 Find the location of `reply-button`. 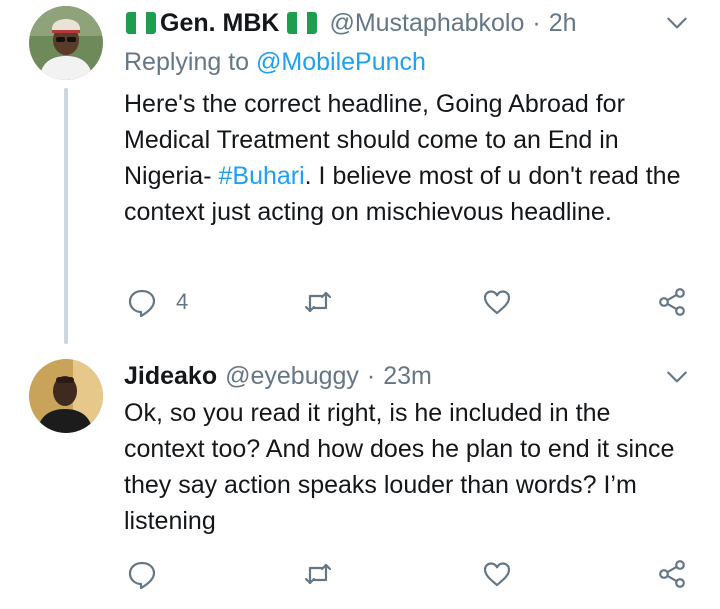

reply-button is located at coordinates (142, 574).